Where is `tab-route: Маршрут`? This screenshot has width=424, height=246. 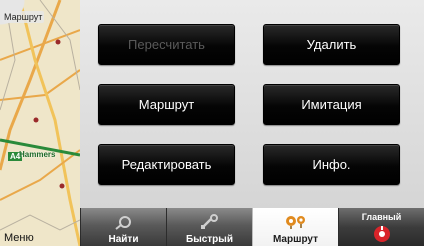
tab-route: Маршрут is located at coordinates (295, 227).